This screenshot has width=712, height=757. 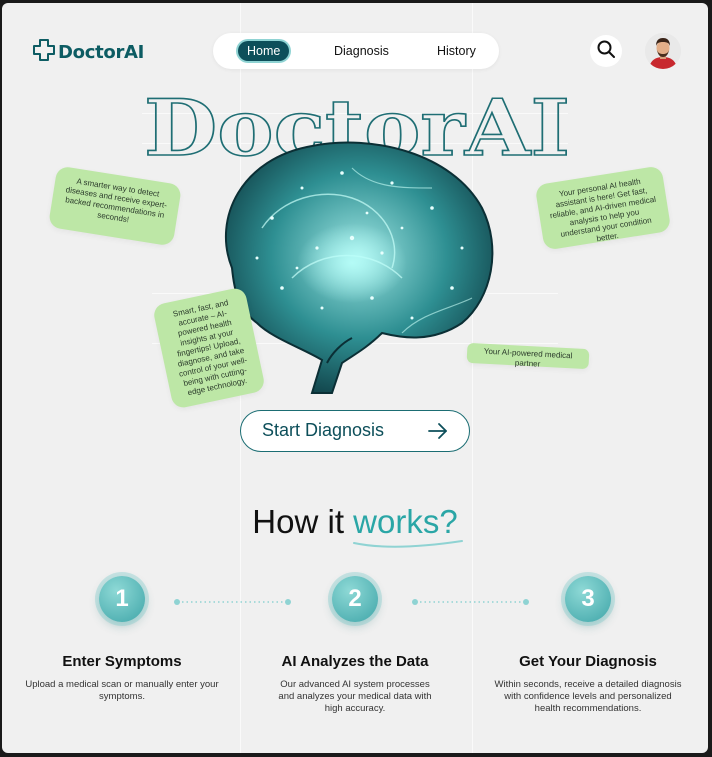 What do you see at coordinates (405, 521) in the screenshot?
I see `how-title-accent: works?` at bounding box center [405, 521].